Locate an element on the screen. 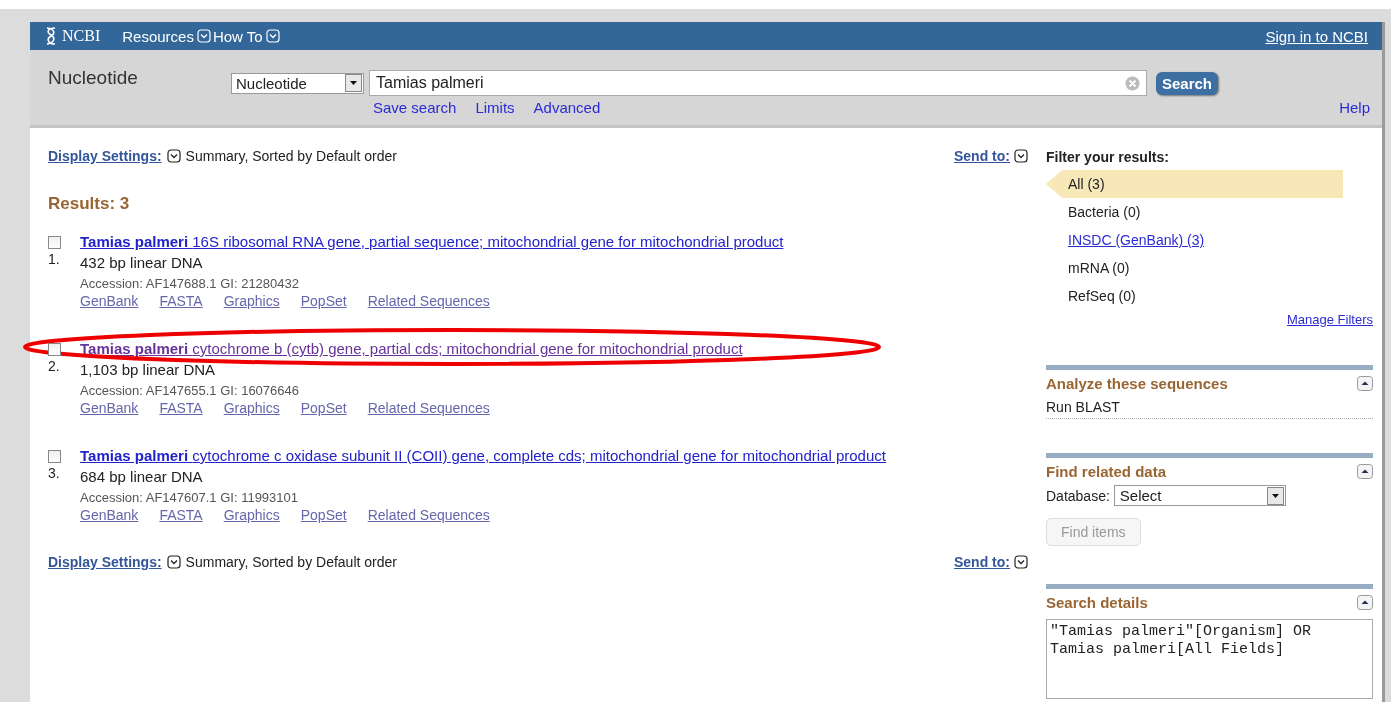  ncbi-logo: NCBI is located at coordinates (72, 36).